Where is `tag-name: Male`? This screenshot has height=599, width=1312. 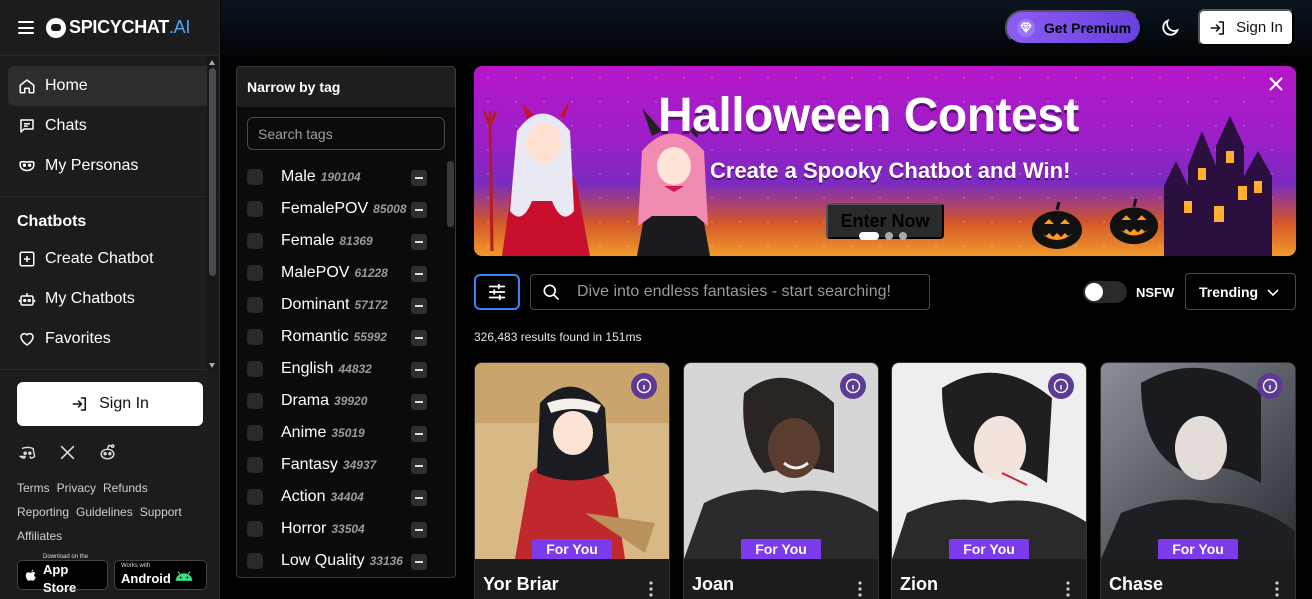 tag-name: Male is located at coordinates (298, 177).